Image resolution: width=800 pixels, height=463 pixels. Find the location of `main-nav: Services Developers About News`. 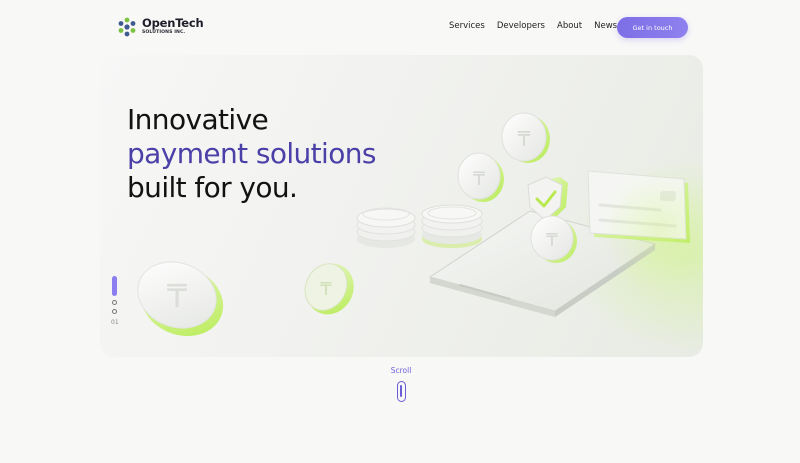

main-nav: Services Developers About News is located at coordinates (533, 26).